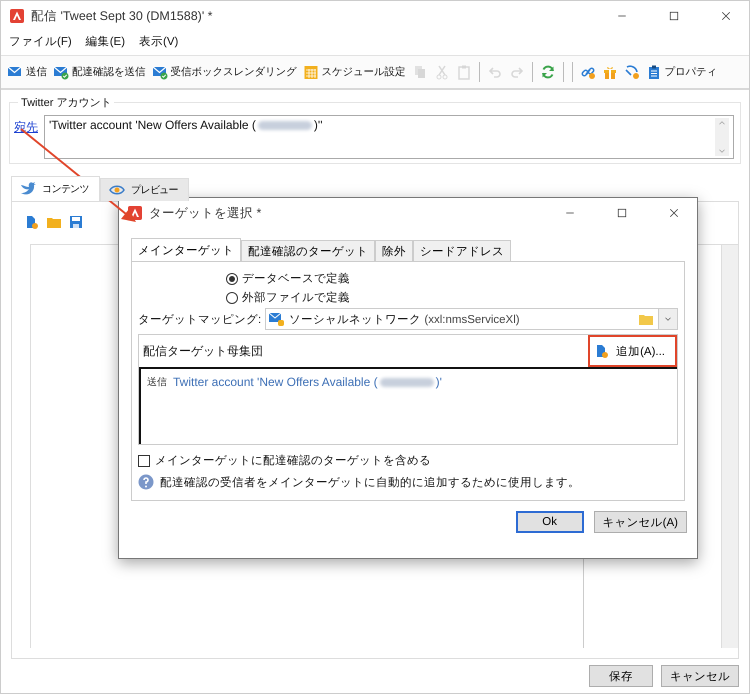 The image size is (750, 694). Describe the element at coordinates (122, 16) in the screenshot. I see `window-title: 配信 'Tweet Sept 30 (DM1588)' *` at that location.